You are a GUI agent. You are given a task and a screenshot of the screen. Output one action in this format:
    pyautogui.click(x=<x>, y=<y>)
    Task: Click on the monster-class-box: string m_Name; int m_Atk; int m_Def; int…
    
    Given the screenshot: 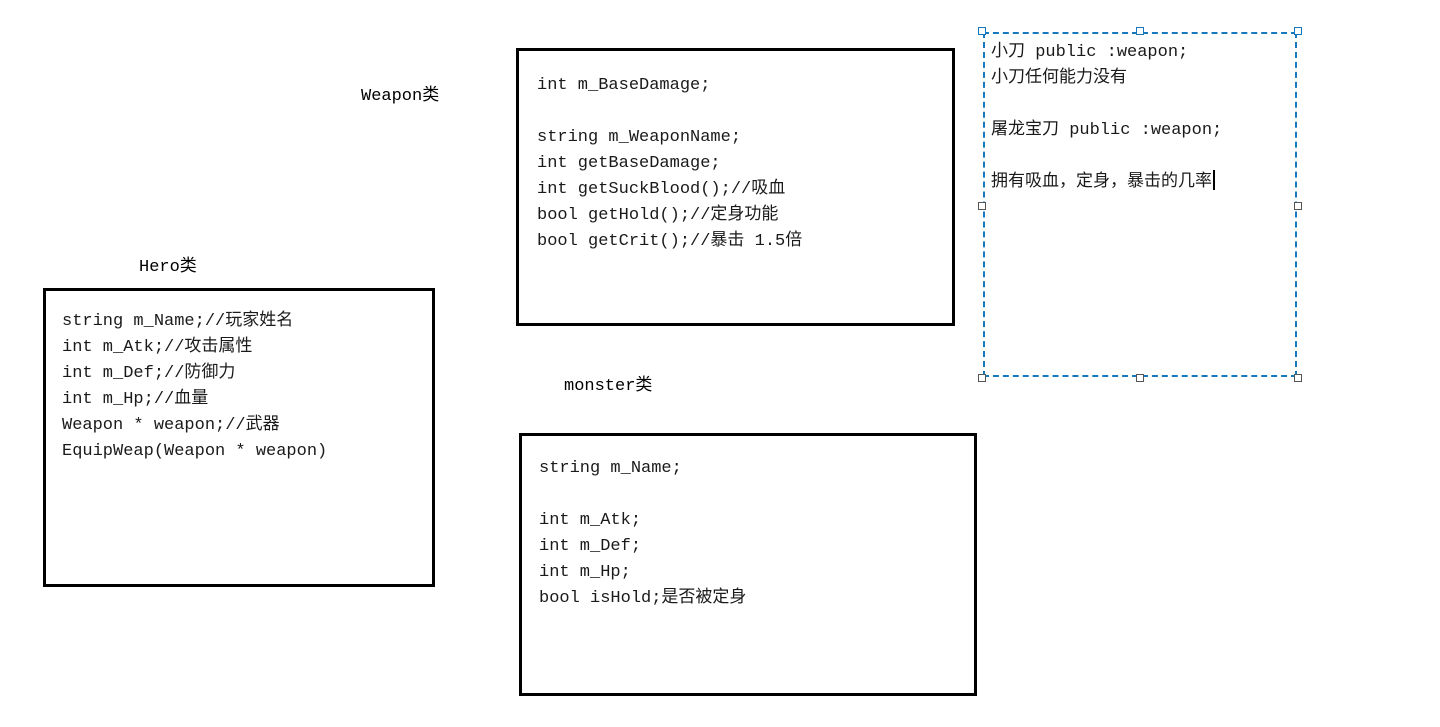 What is the action you would take?
    pyautogui.click(x=748, y=564)
    